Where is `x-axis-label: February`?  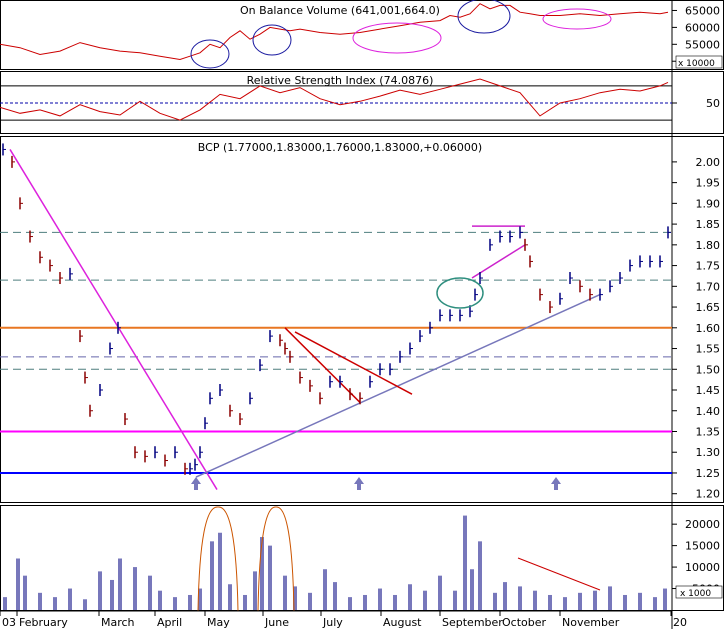 x-axis-label: February is located at coordinates (43, 622).